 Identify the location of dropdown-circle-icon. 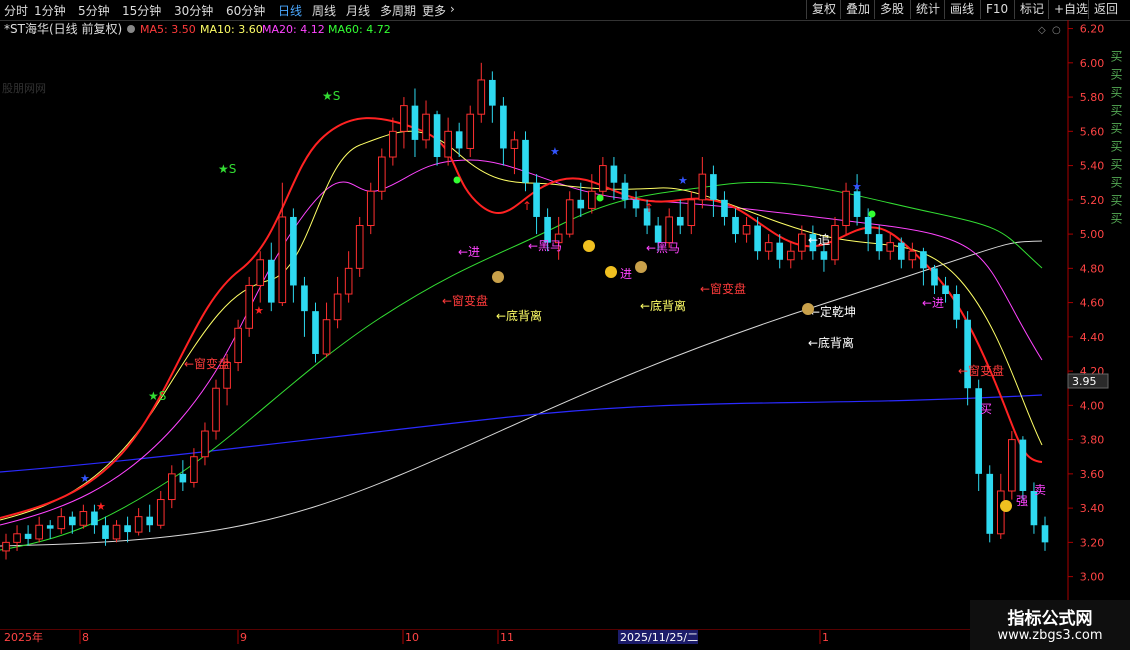
(131, 29).